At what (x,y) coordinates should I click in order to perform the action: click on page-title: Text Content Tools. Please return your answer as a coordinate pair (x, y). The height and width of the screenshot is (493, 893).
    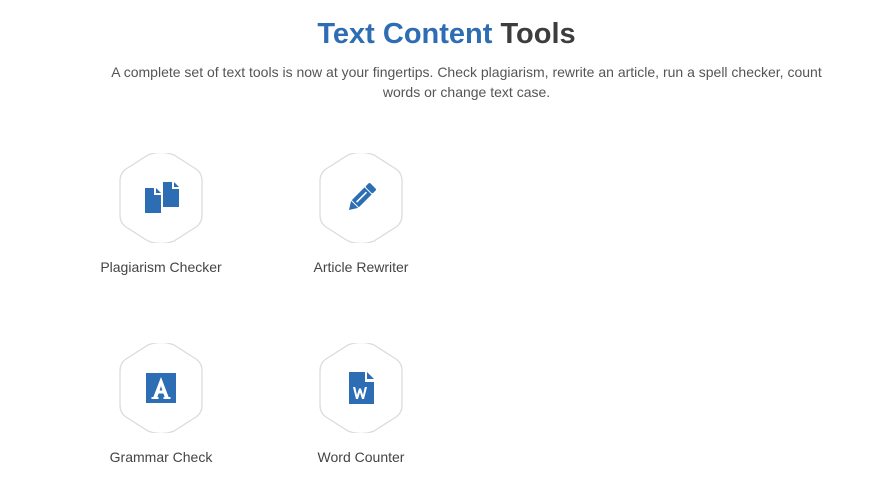
    Looking at the image, I should click on (446, 34).